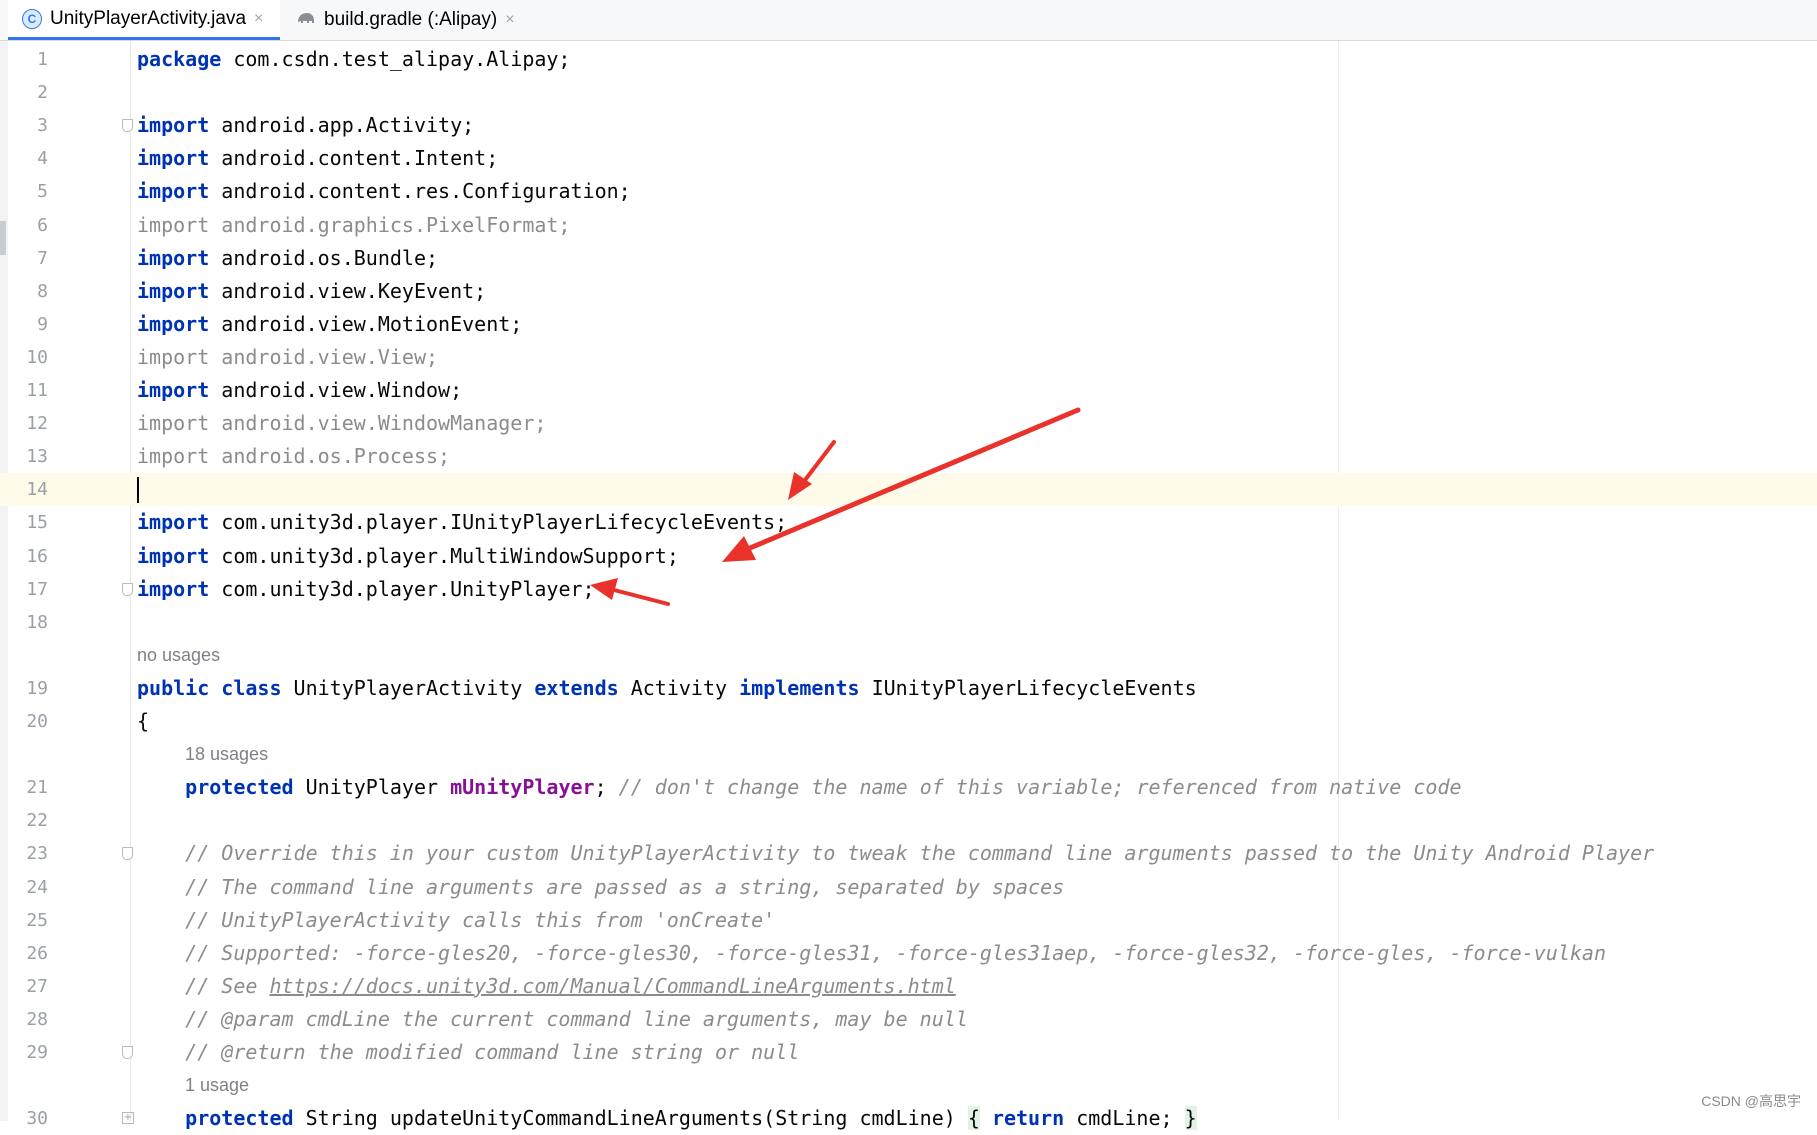  I want to click on code-line: 20 {, so click(908, 721).